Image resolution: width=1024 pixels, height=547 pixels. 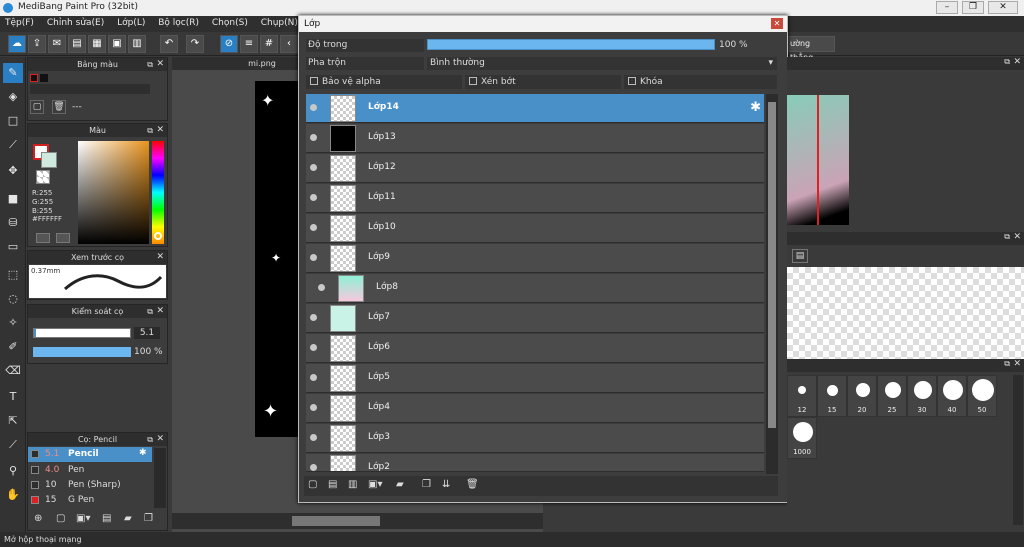 I want to click on move-tool-icon: ✥, so click(x=13, y=171).